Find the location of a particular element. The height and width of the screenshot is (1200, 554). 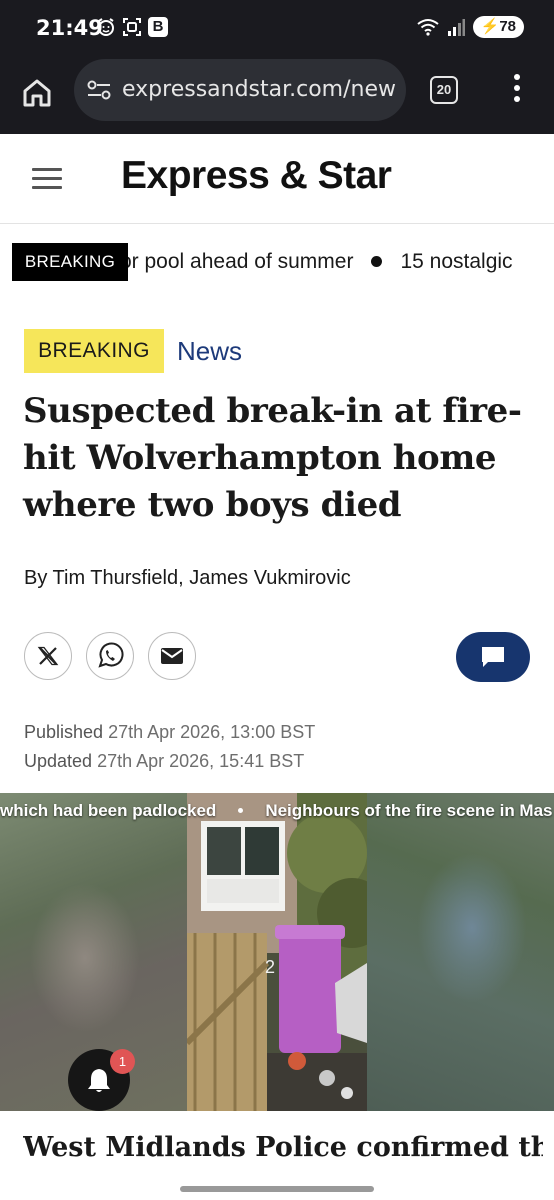

breaking-tag: BREAKING is located at coordinates (94, 351).